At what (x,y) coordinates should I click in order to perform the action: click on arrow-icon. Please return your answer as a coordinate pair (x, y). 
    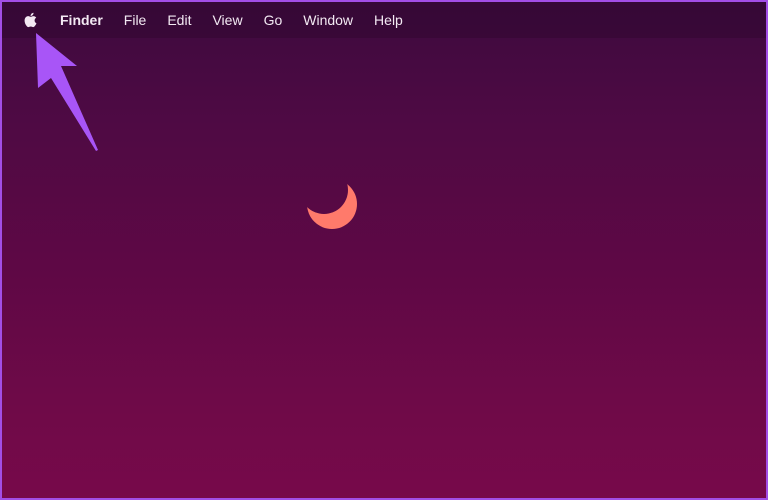
    Looking at the image, I should click on (67, 92).